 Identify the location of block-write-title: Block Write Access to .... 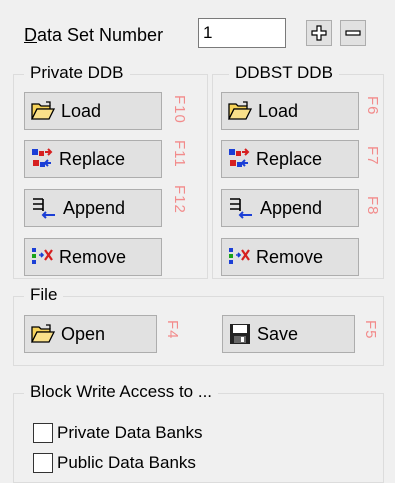
(121, 392).